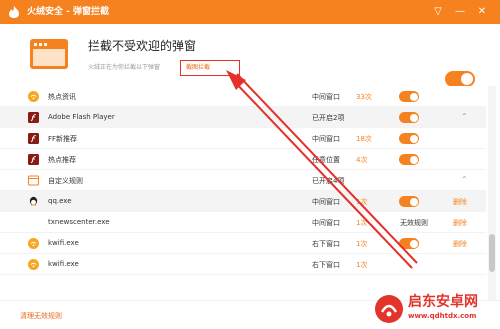  Describe the element at coordinates (243, 243) in the screenshot. I see `list-item: kwifi.exe 右下窗口 1次 删除` at that location.